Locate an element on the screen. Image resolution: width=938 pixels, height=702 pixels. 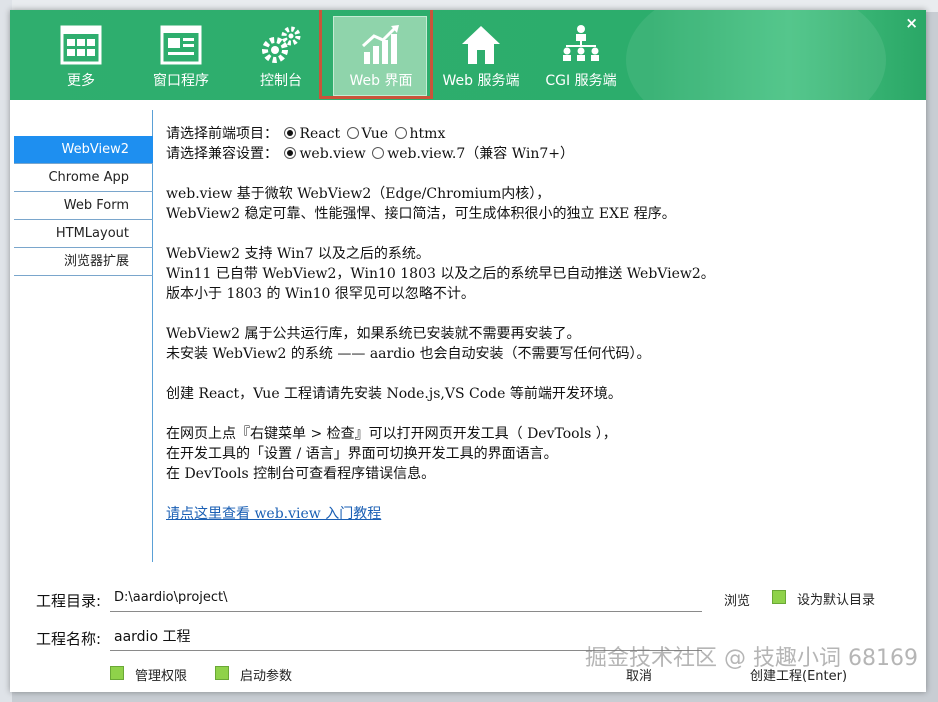
radio-vue-label: Vue is located at coordinates (375, 134).